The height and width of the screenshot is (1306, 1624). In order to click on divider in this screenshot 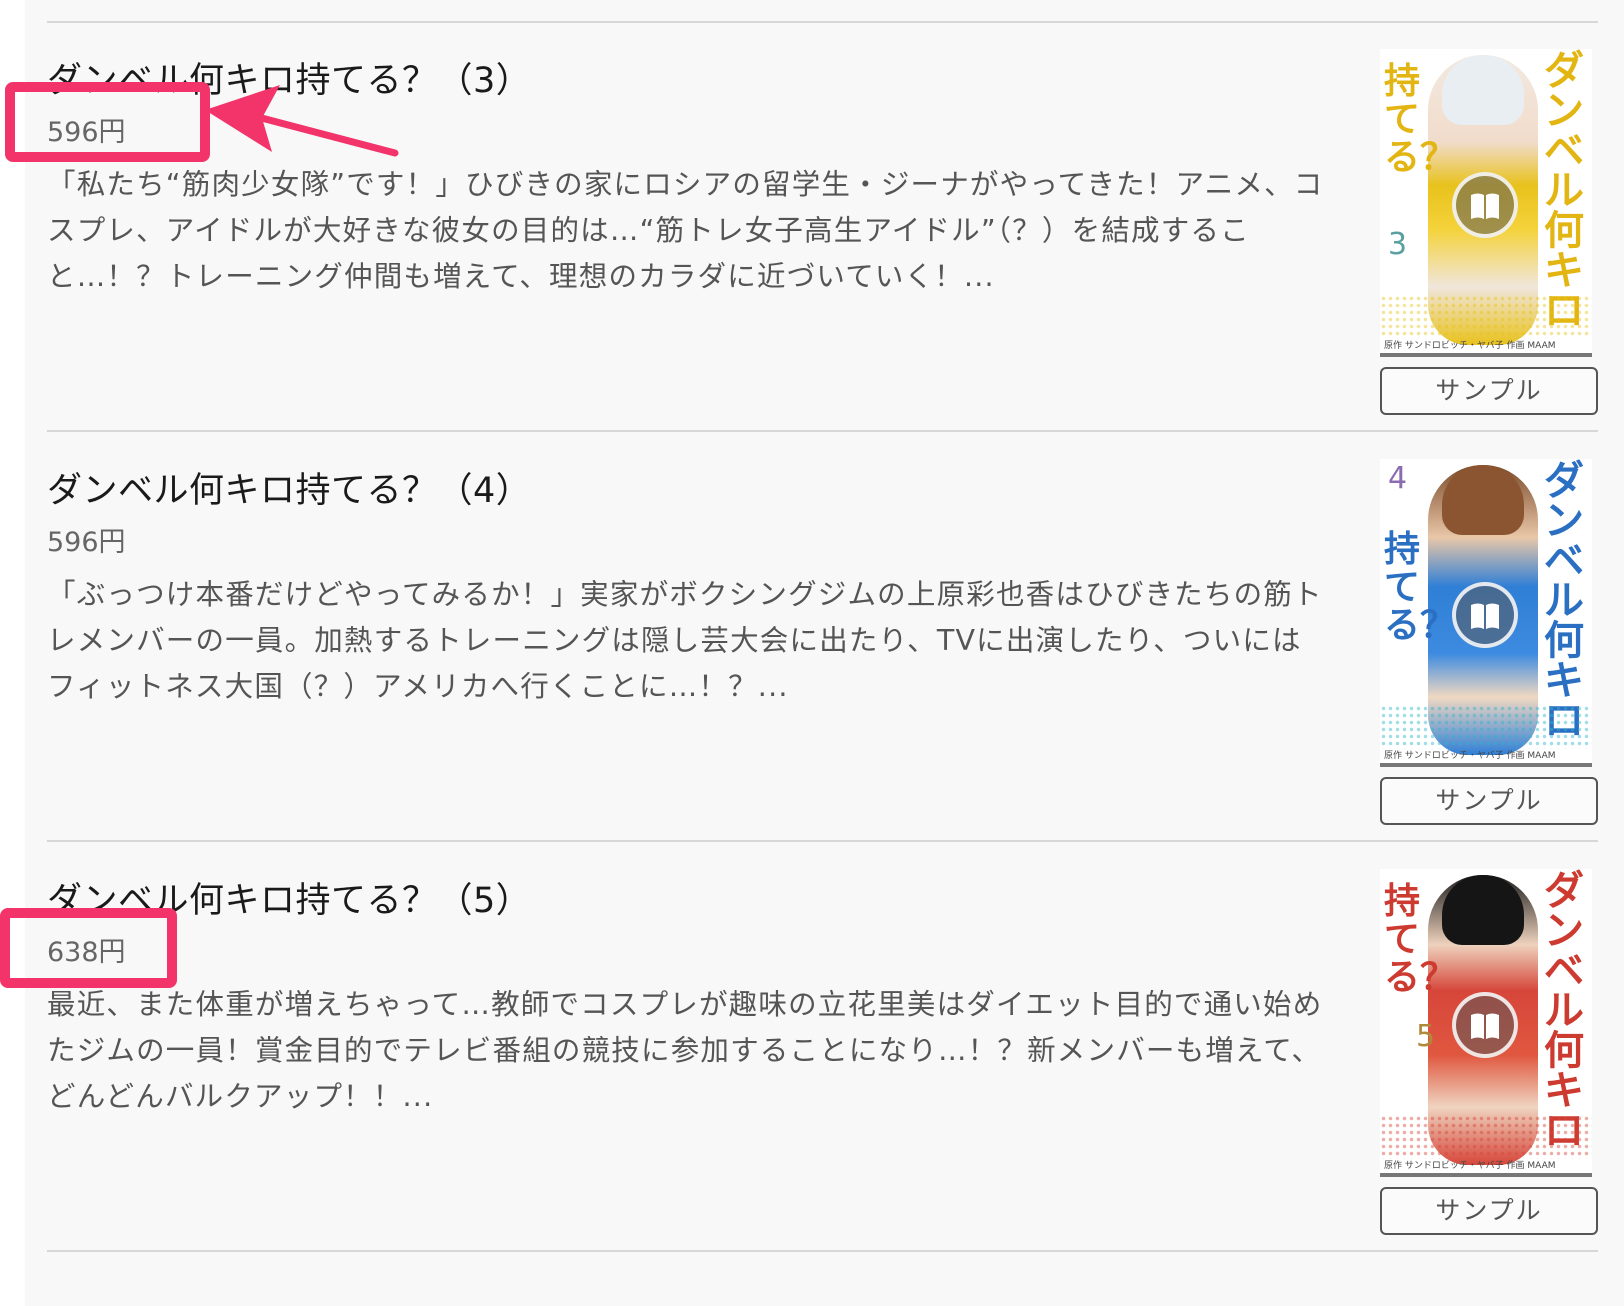, I will do `click(822, 1251)`.